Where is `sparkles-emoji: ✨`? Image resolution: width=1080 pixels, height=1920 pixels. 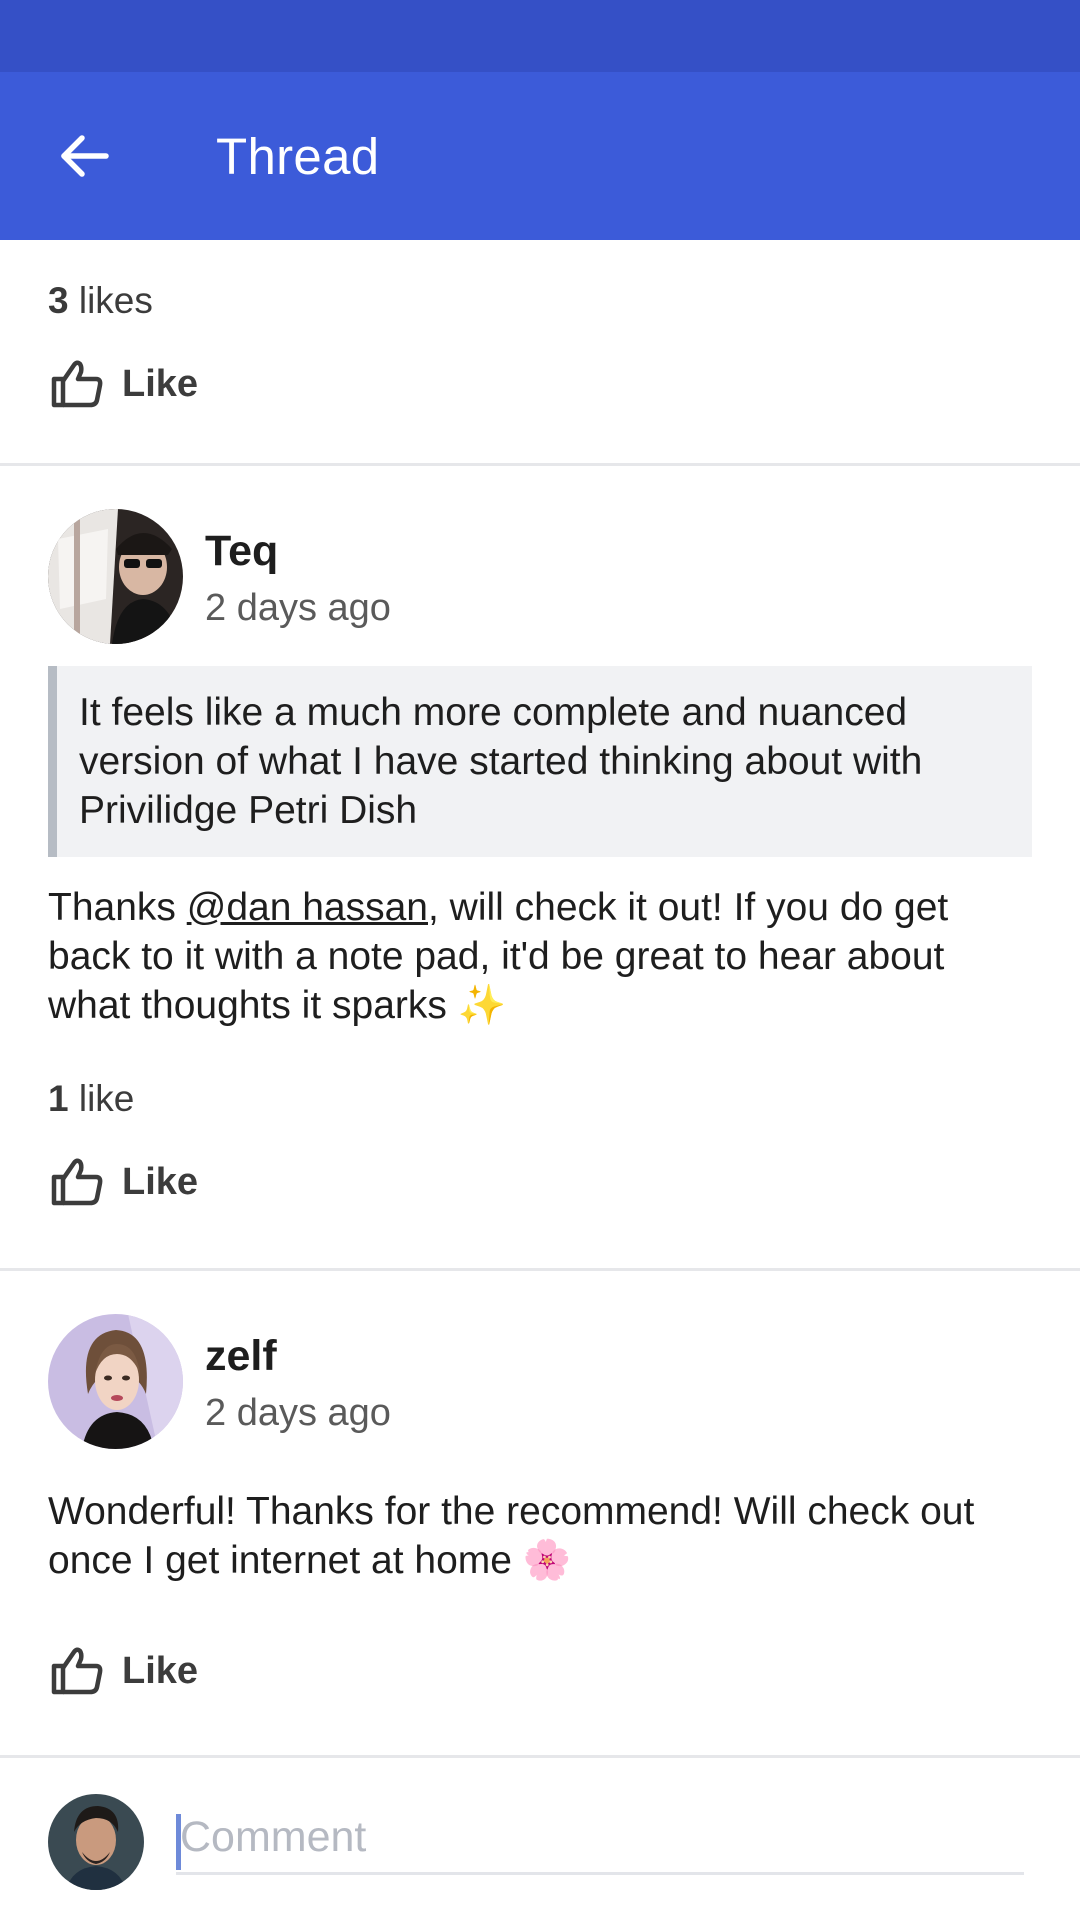
sparkles-emoji: ✨ is located at coordinates (482, 1005).